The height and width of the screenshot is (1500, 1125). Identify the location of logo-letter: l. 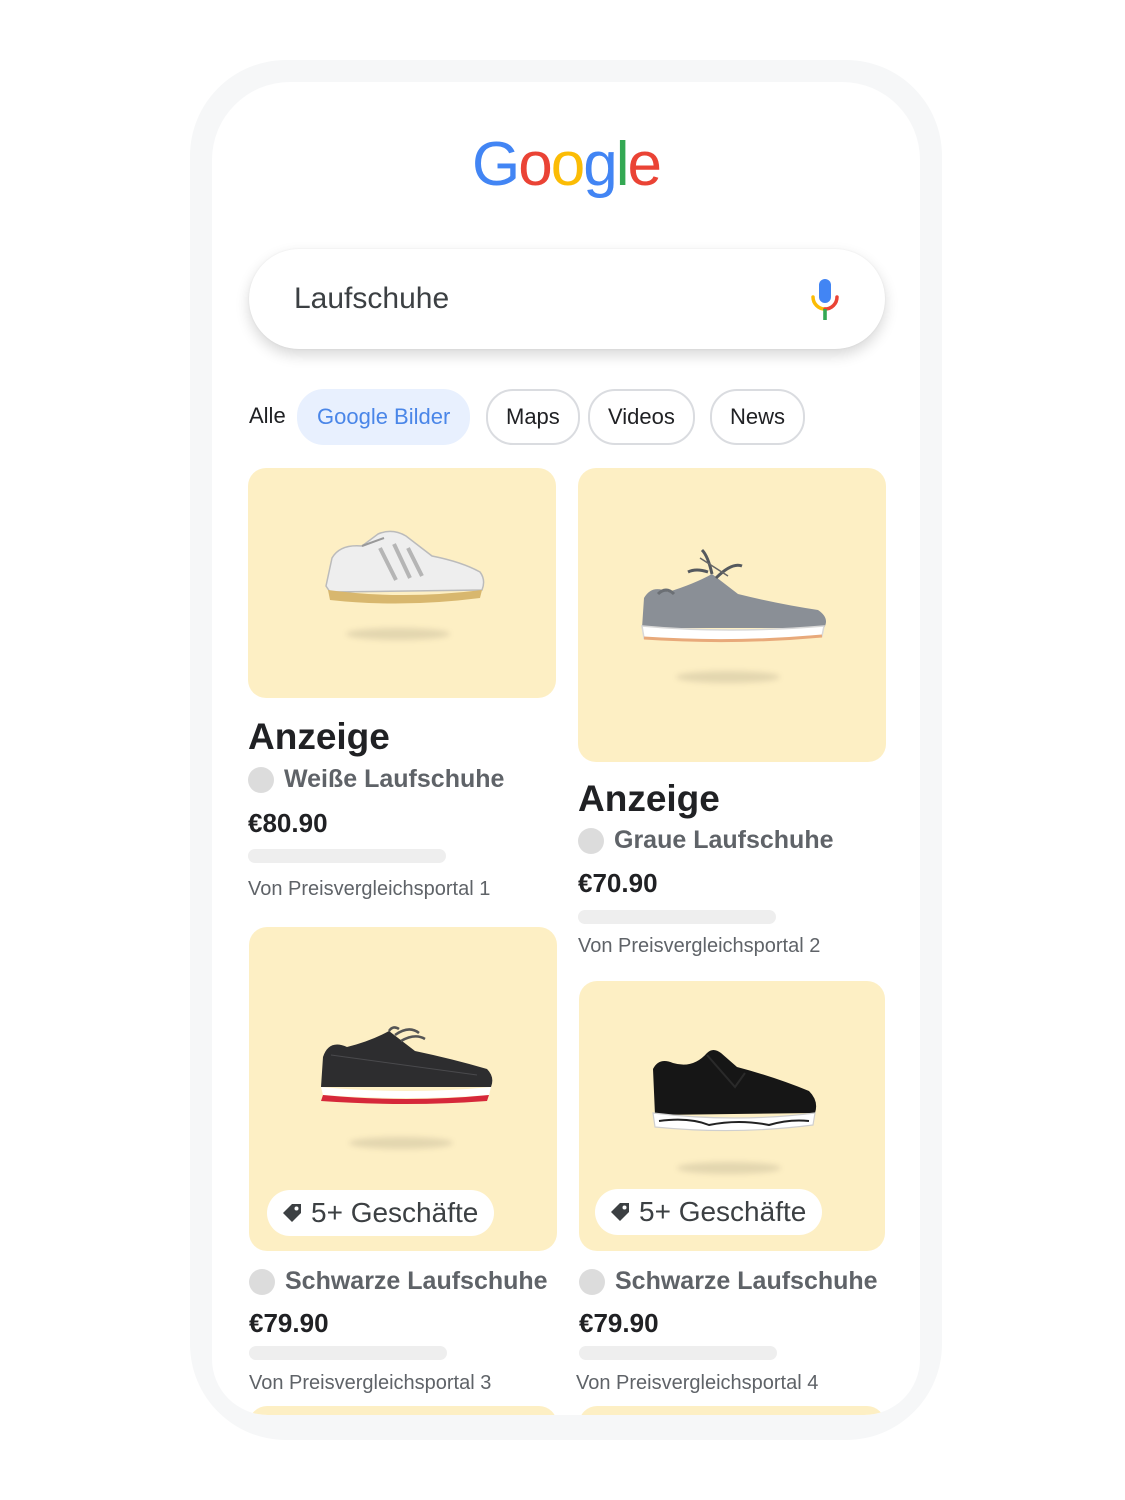
(622, 164).